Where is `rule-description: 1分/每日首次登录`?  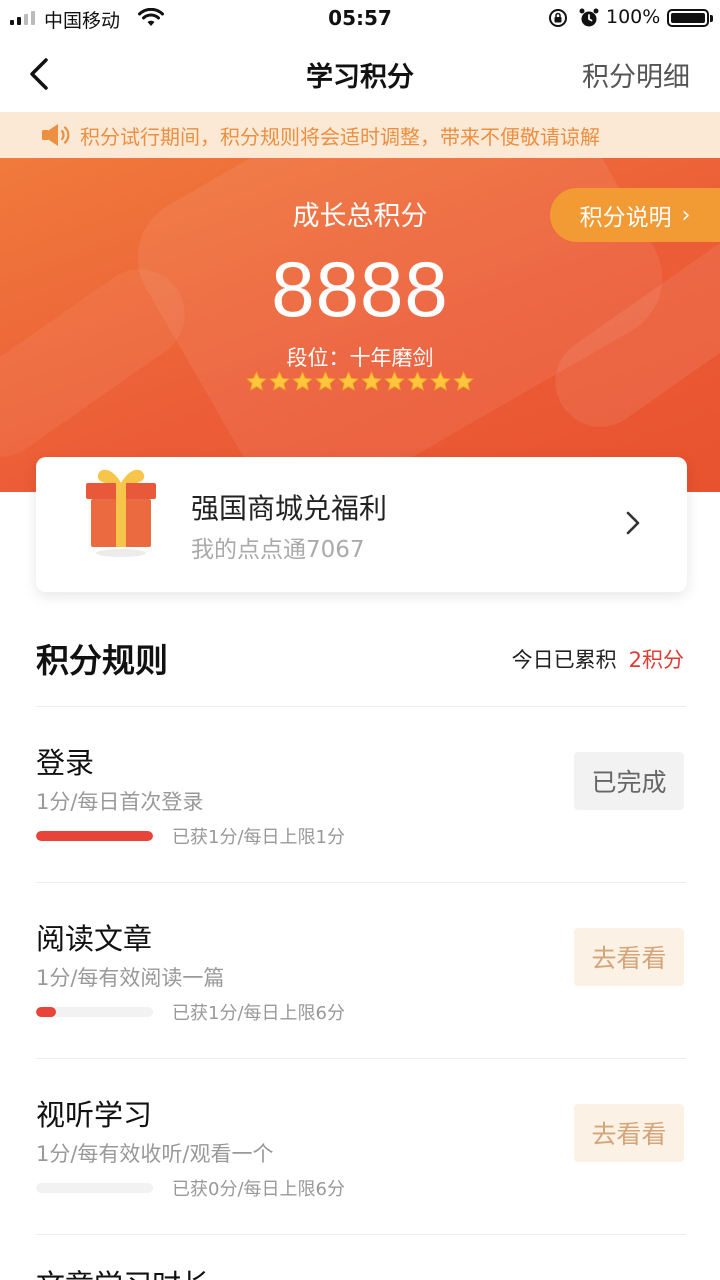 rule-description: 1分/每日首次登录 is located at coordinates (120, 802).